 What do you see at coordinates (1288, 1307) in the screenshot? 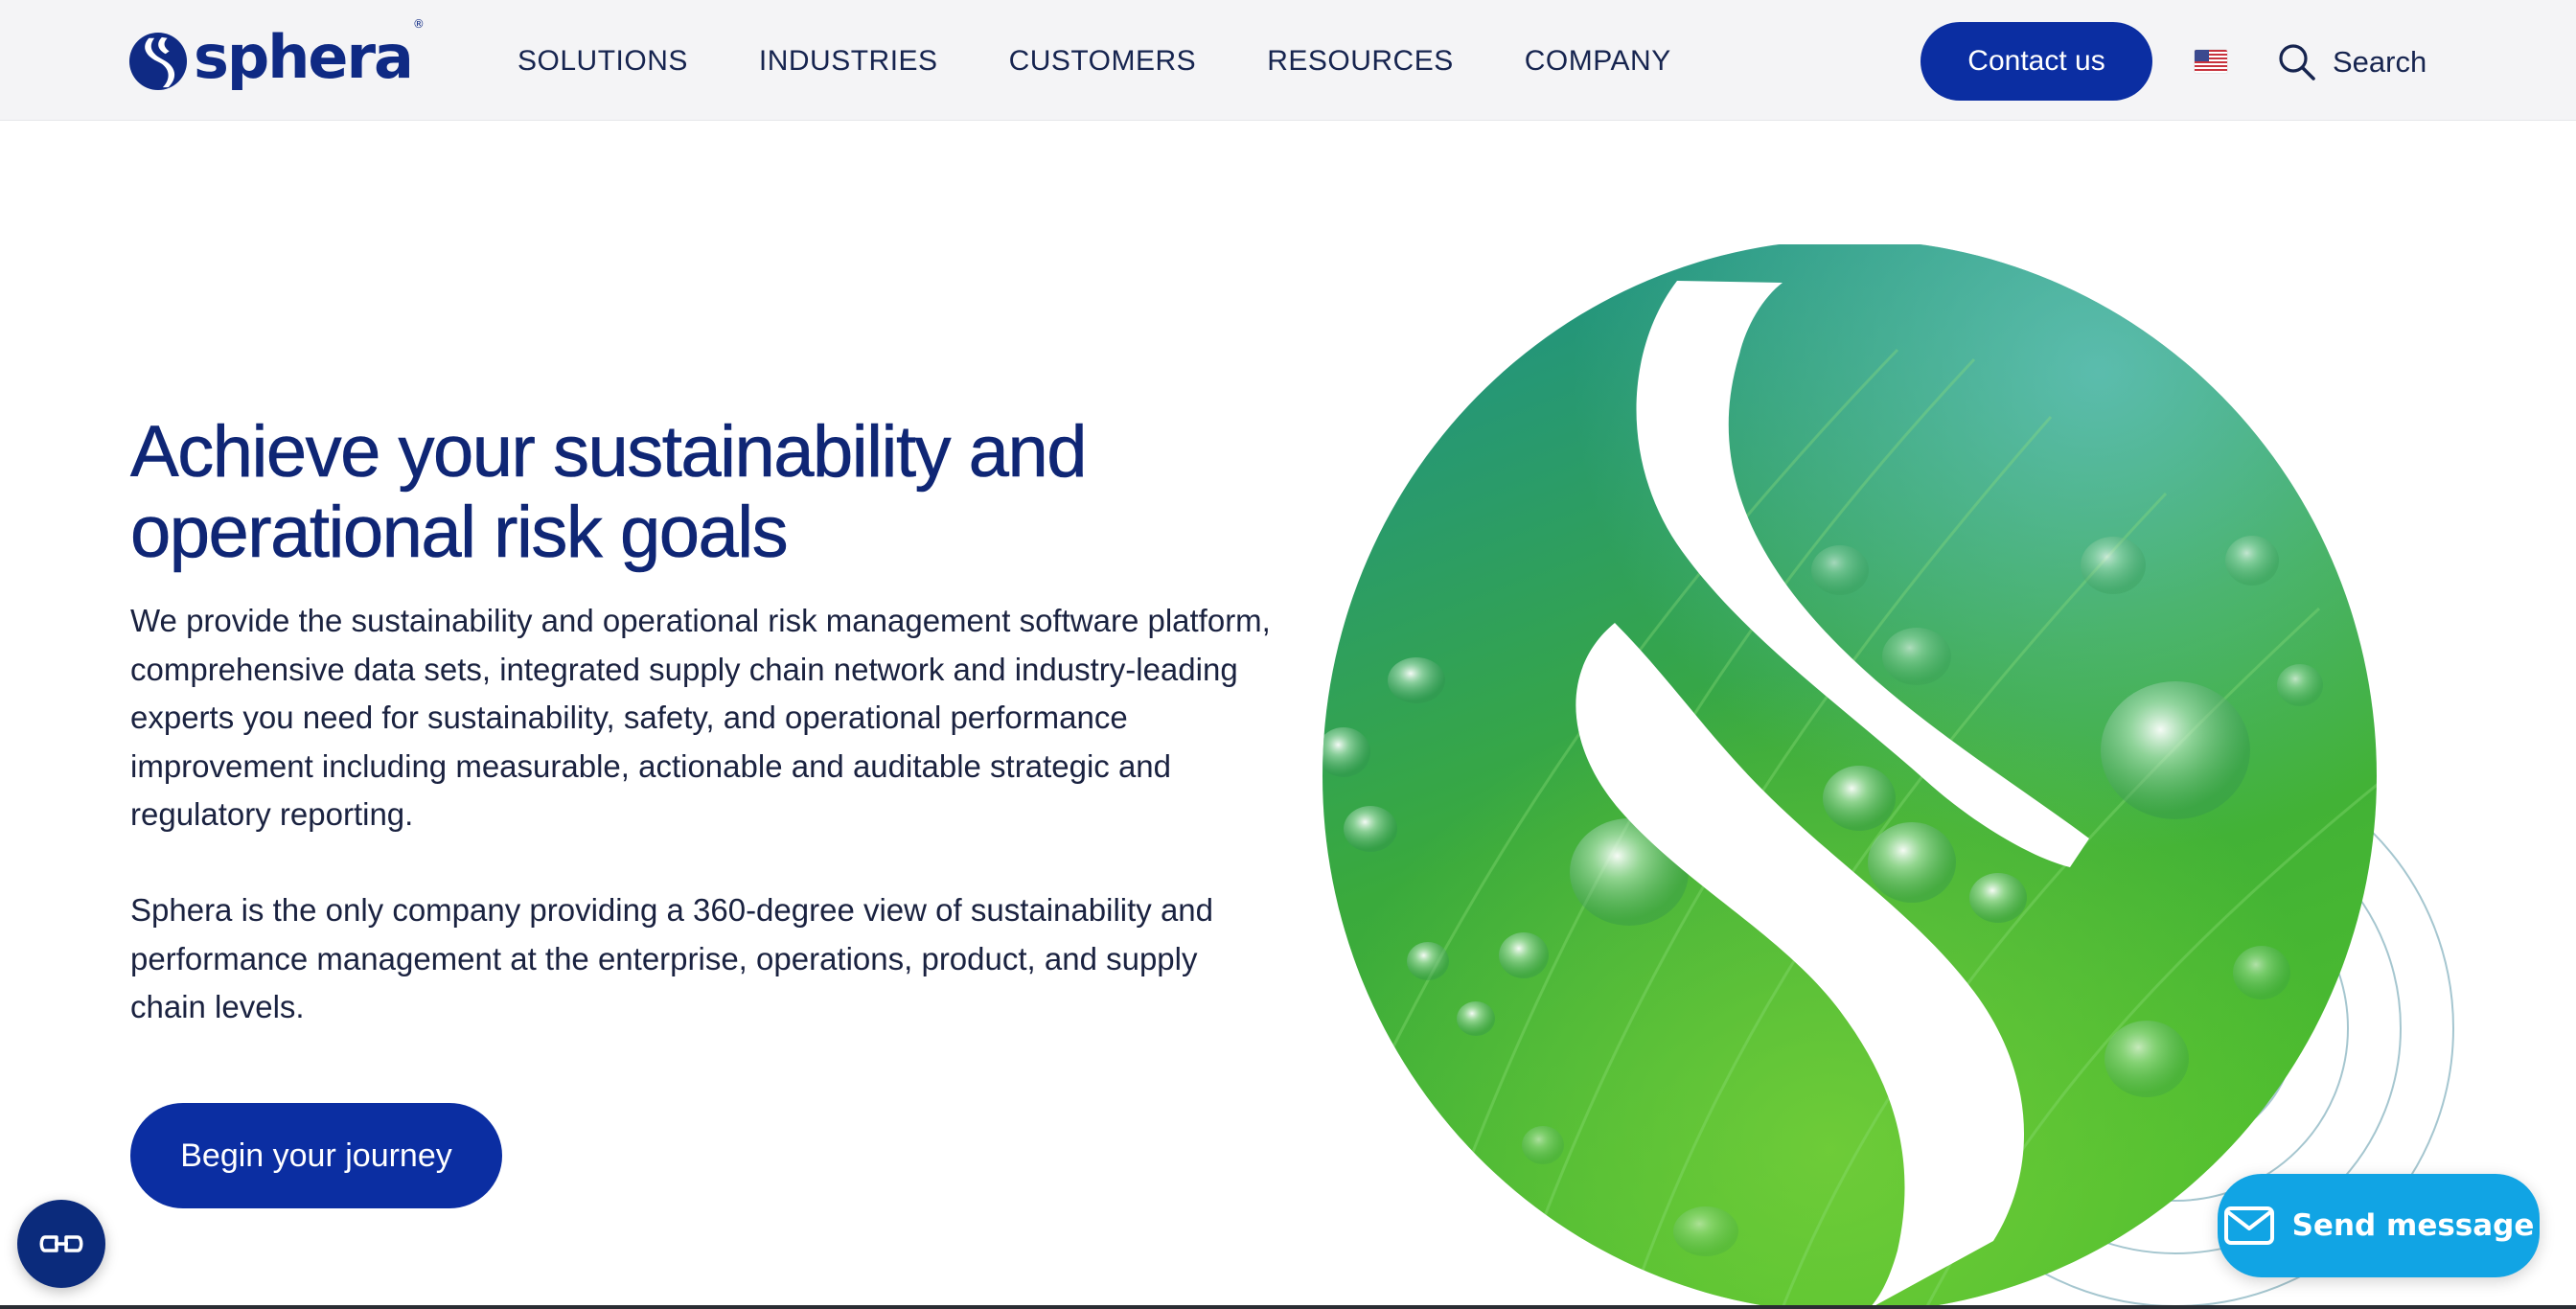
I see `window-bottom-edge` at bounding box center [1288, 1307].